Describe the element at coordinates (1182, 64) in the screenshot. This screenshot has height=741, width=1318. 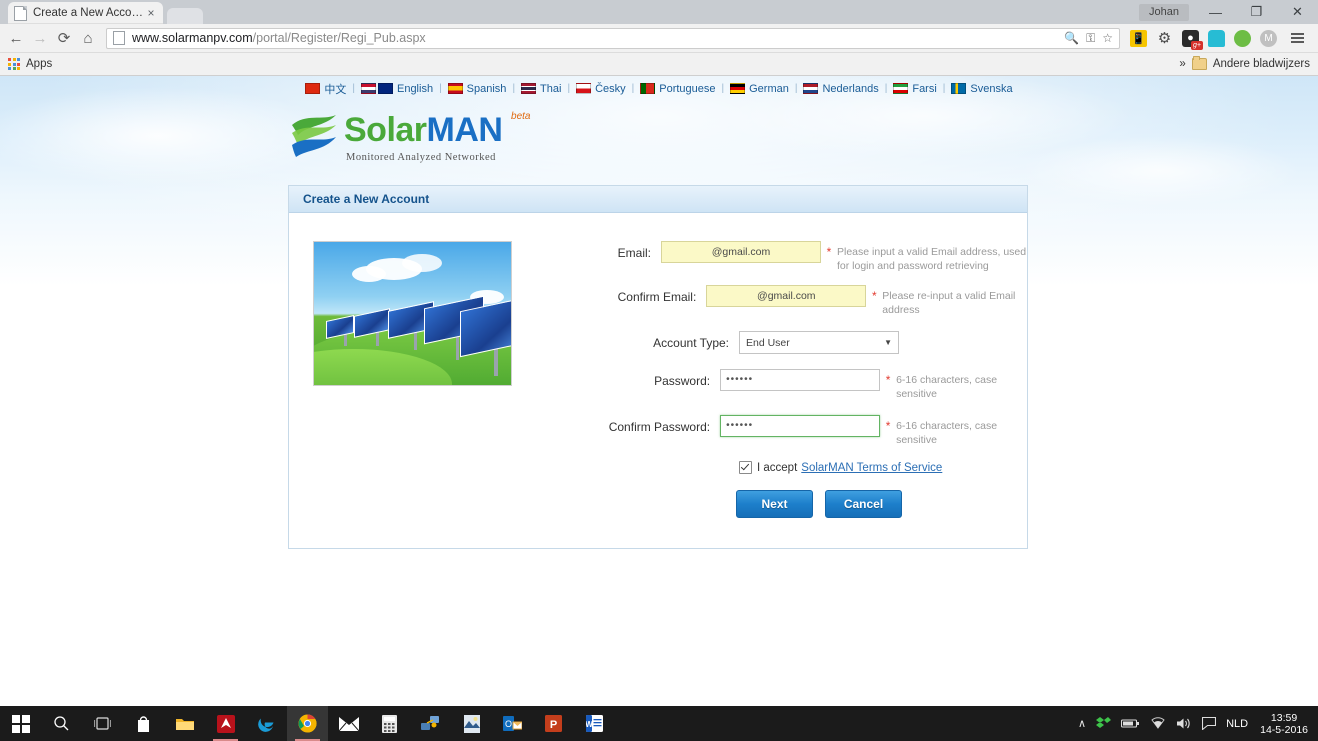
I see `overflow-chevron-icon: »` at that location.